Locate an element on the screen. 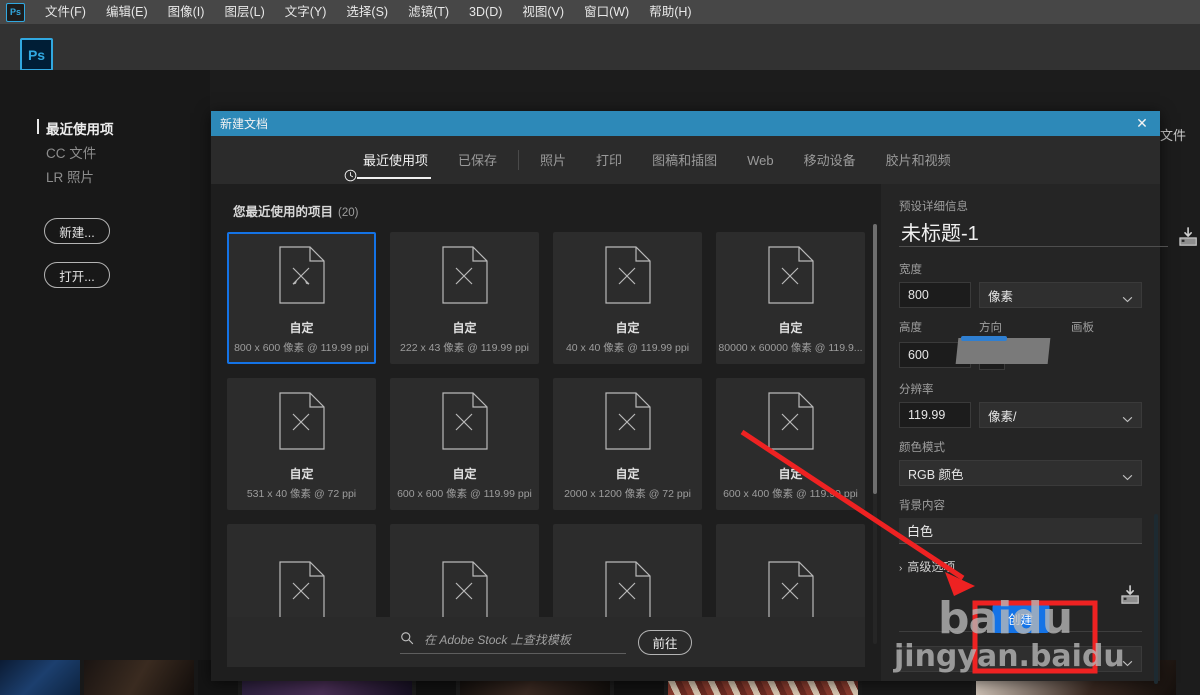  template-card: 自定 800 x 600 像素 @ 119.99 ppi is located at coordinates (301, 298).